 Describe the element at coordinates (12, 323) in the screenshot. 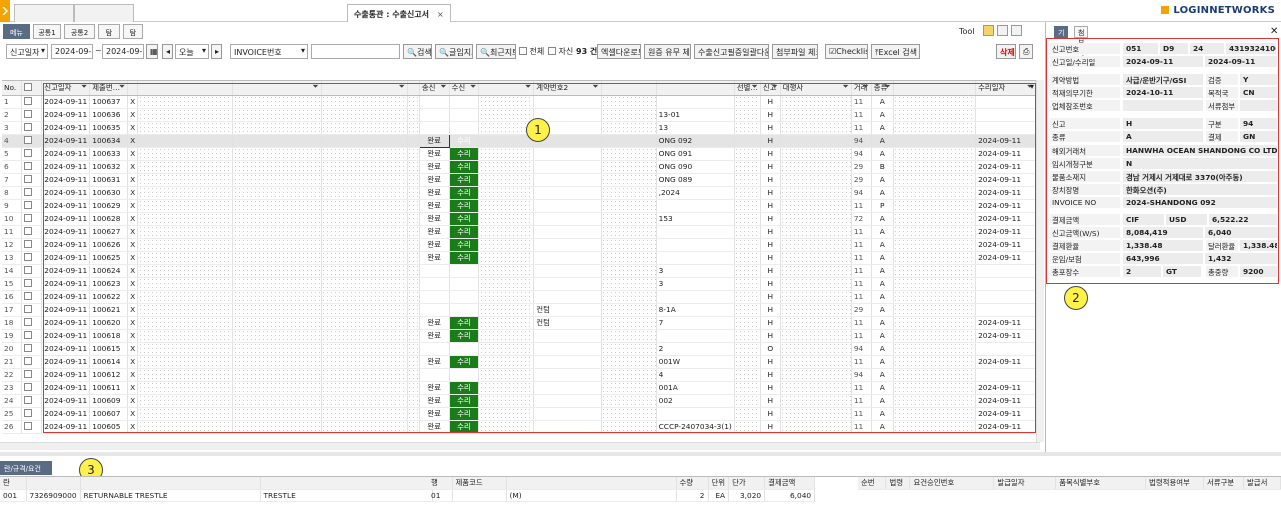

I see `row-number: 18` at that location.